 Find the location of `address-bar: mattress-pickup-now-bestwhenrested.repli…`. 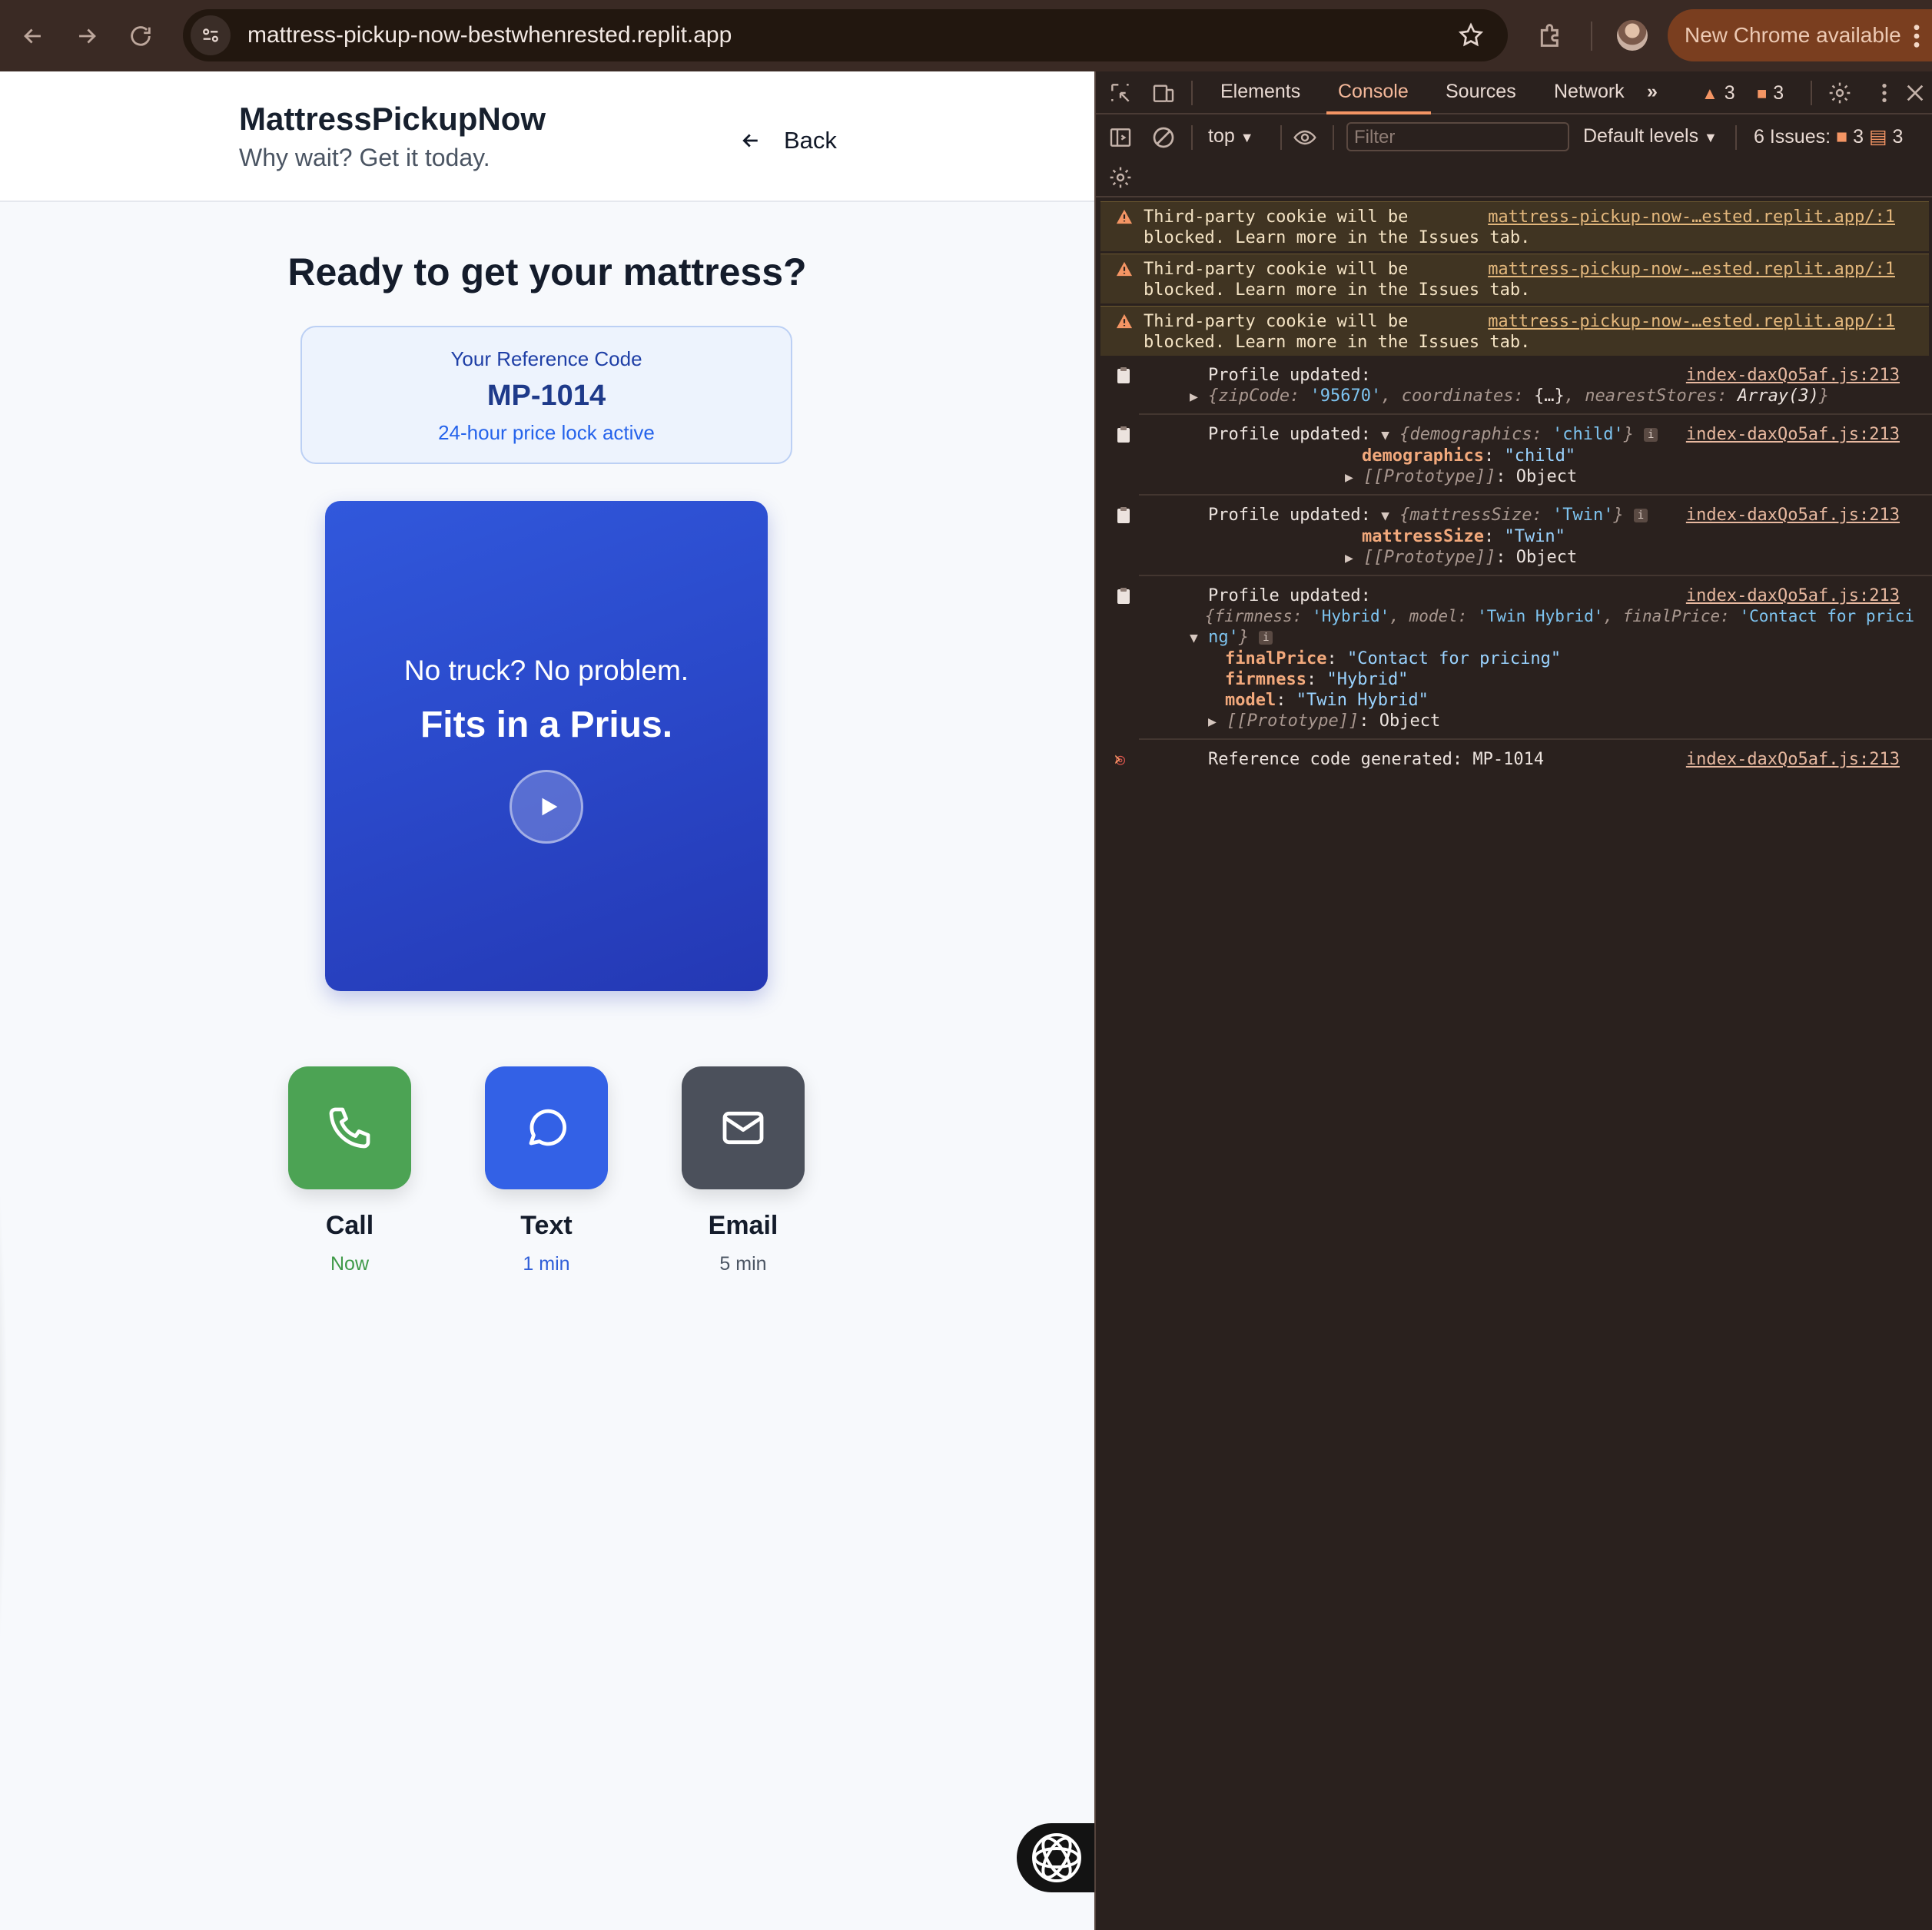

address-bar: mattress-pickup-now-bestwhenrested.repli… is located at coordinates (845, 35).